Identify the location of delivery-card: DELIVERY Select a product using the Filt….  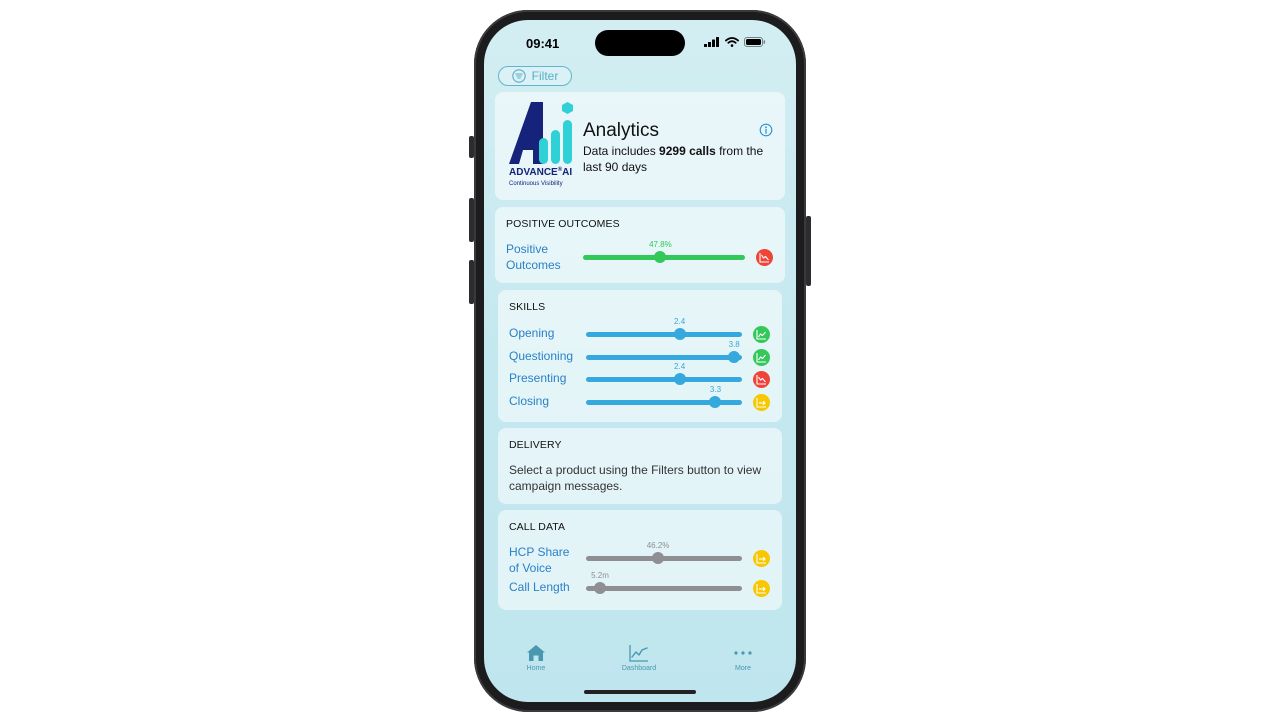
(640, 466).